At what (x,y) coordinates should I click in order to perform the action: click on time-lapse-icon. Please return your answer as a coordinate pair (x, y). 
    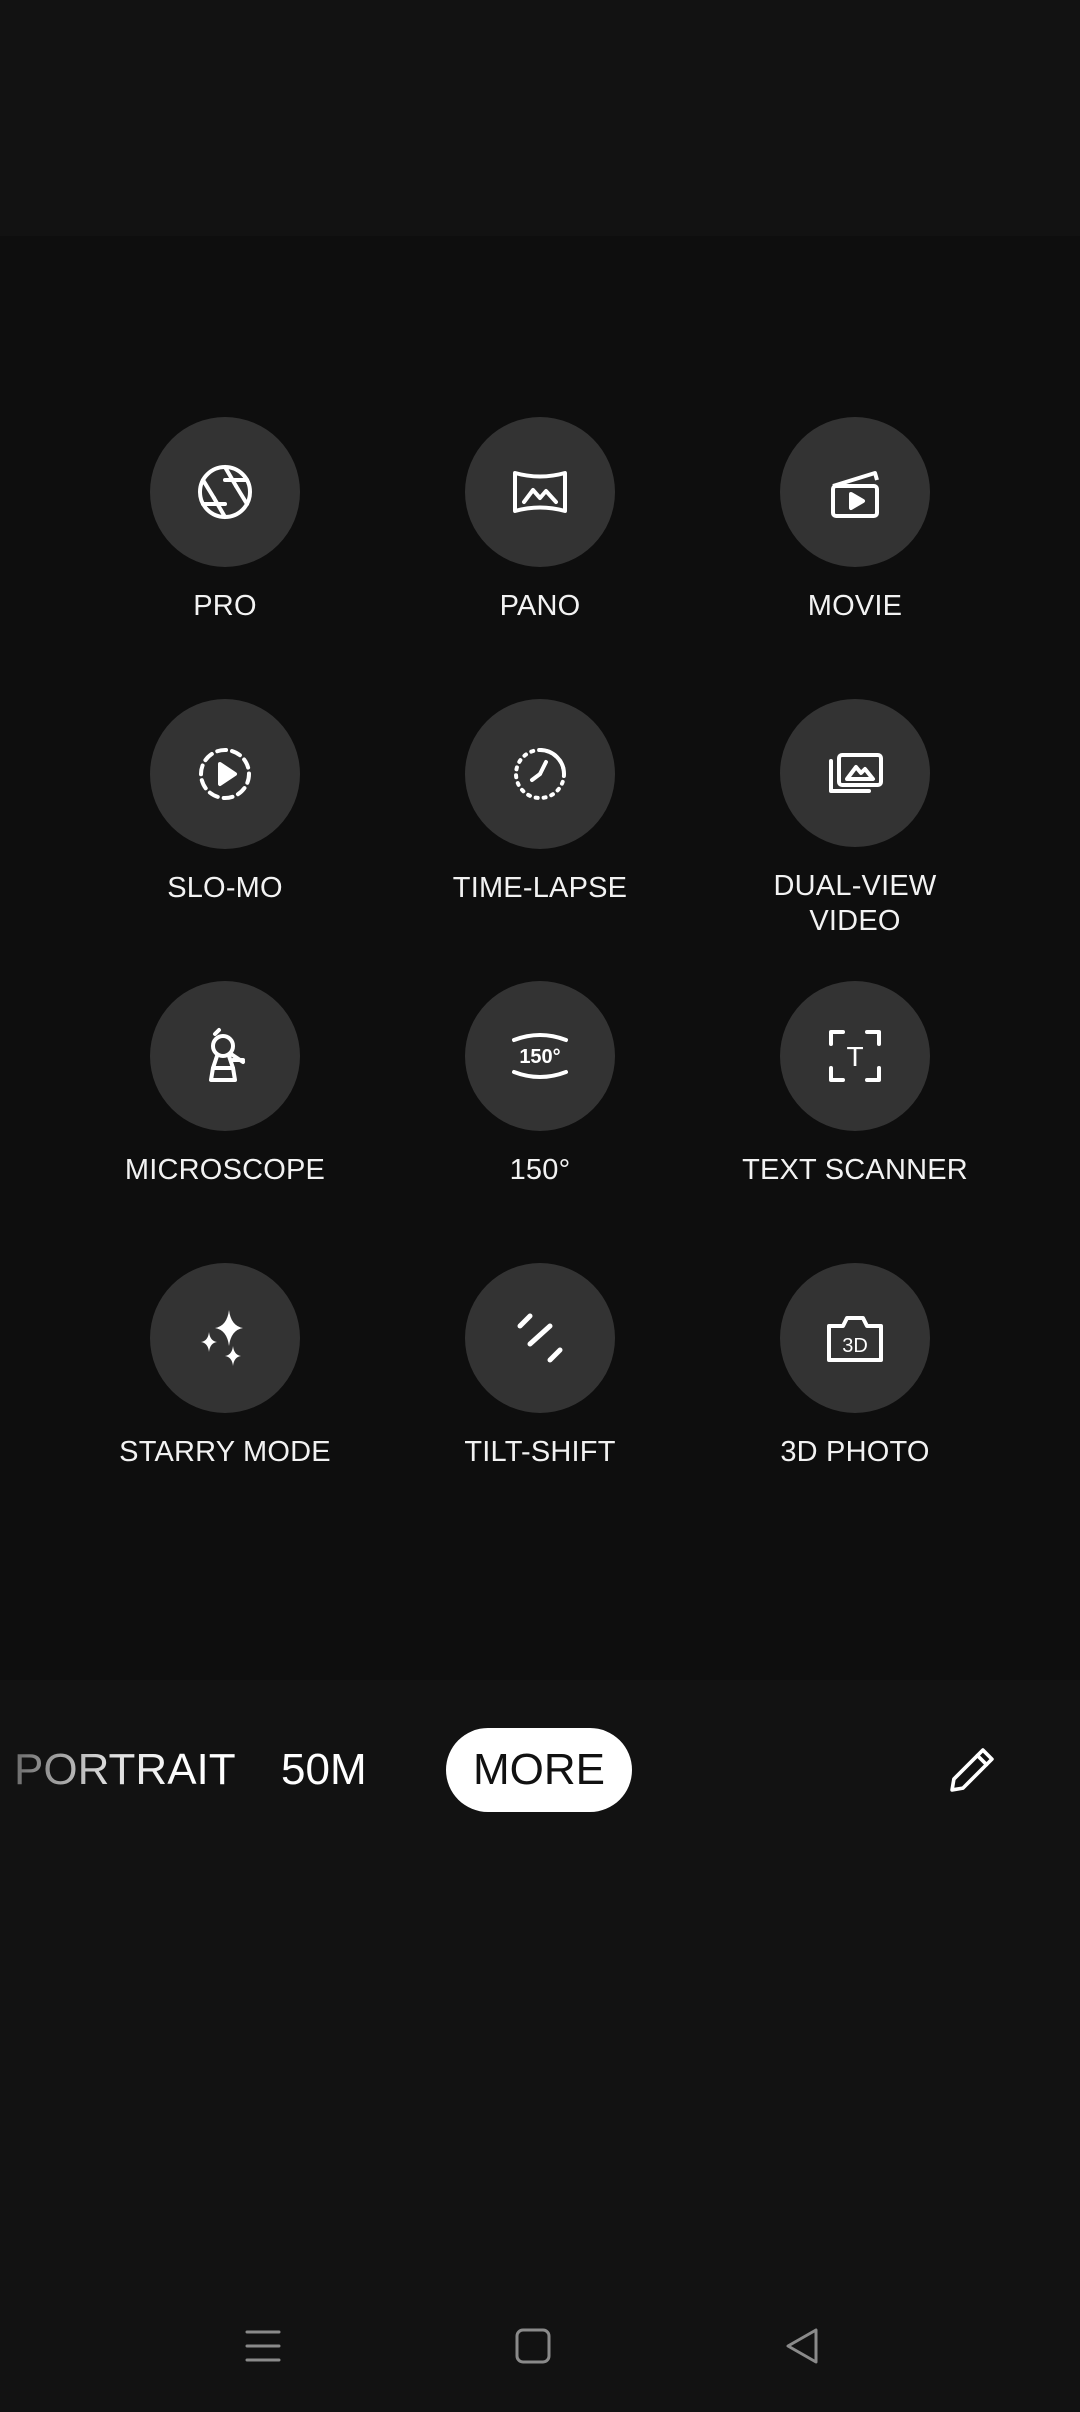
    Looking at the image, I should click on (540, 774).